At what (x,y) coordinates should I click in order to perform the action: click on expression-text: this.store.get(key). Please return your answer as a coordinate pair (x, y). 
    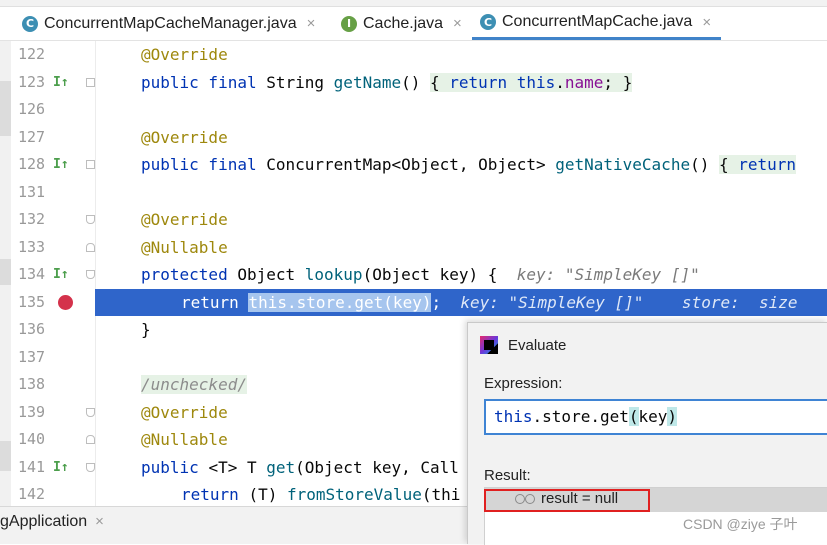
    Looking at the image, I should click on (586, 416).